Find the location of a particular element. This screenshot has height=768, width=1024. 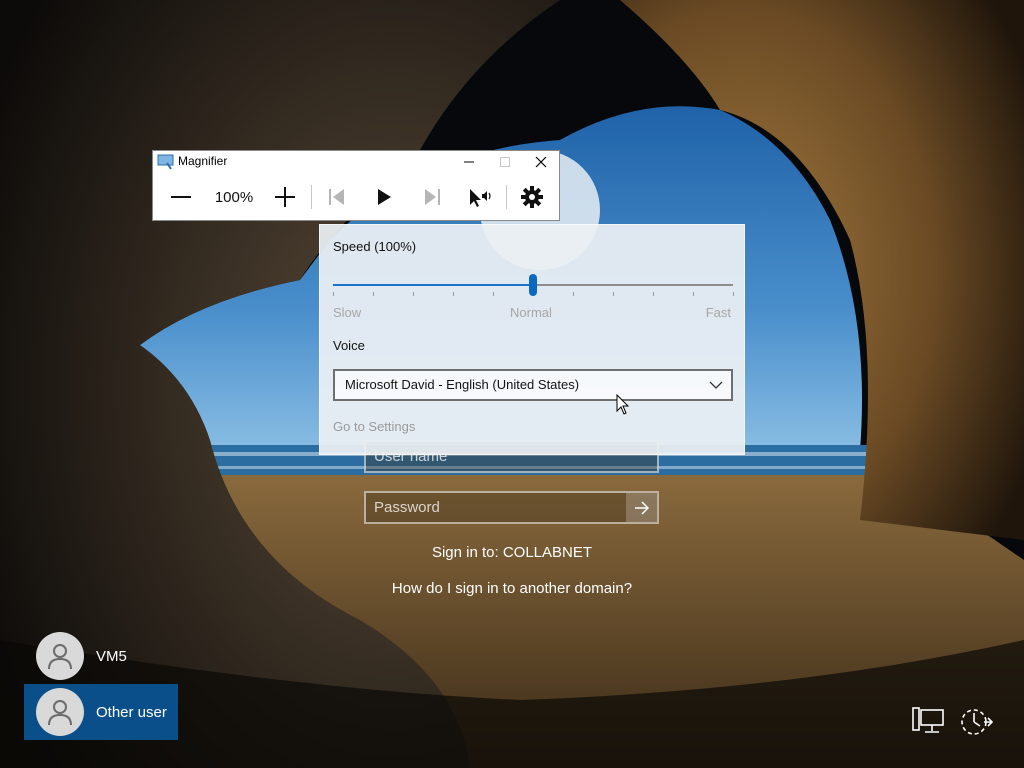

window-title: Magnifier is located at coordinates (203, 161).